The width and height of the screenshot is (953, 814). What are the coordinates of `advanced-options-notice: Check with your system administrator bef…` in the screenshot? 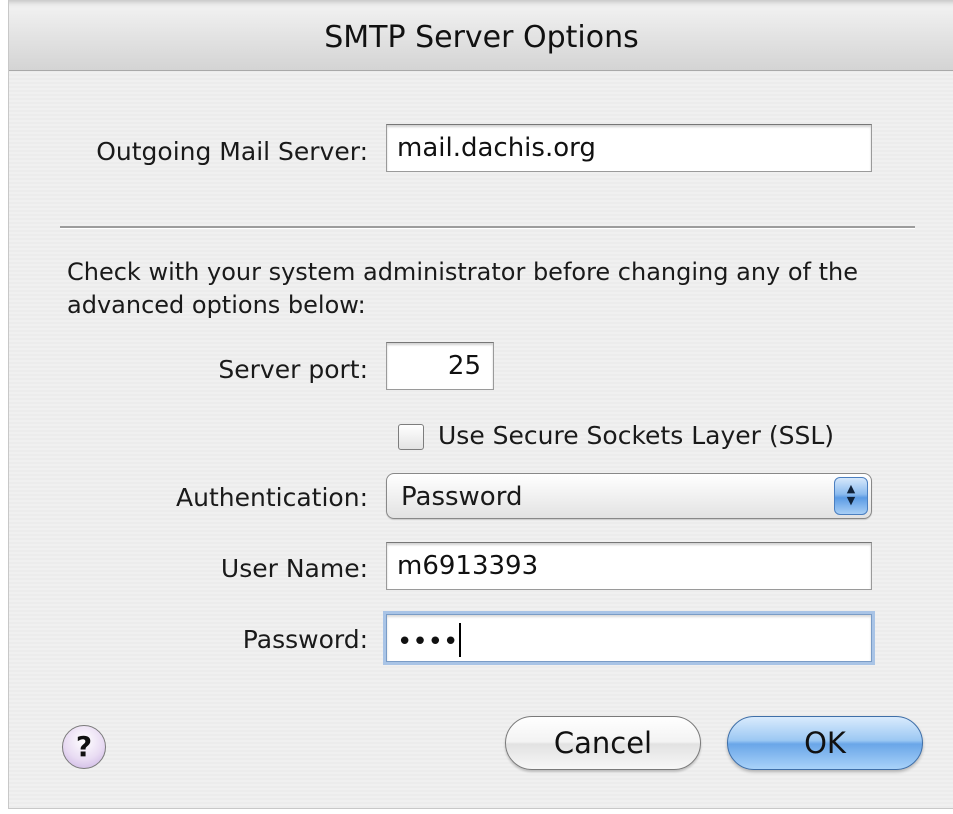 It's located at (463, 288).